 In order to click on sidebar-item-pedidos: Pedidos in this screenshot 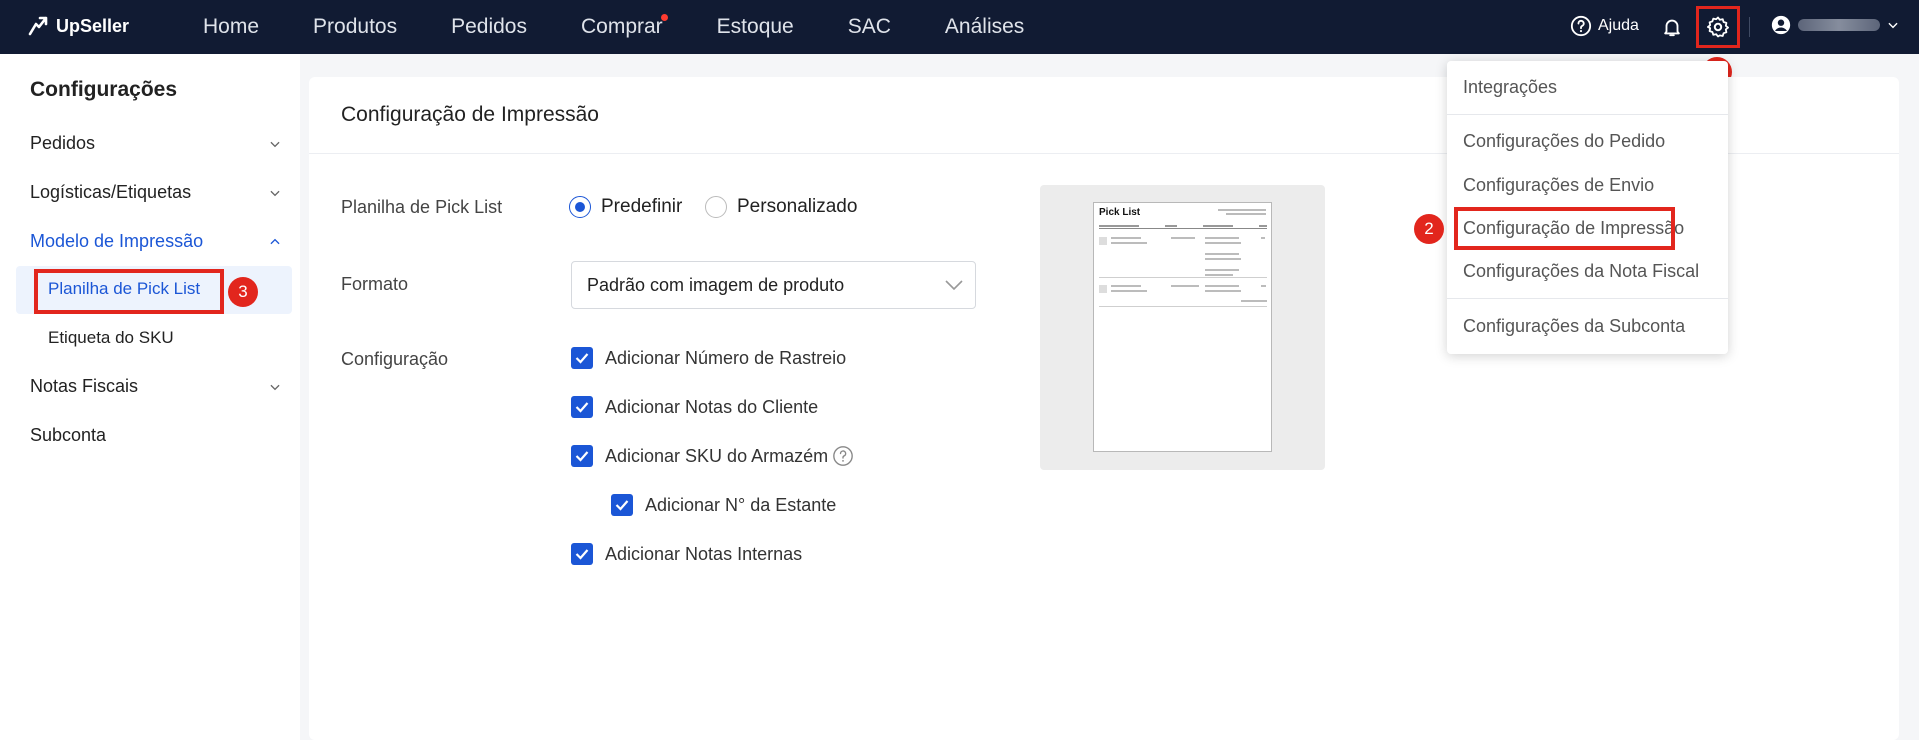, I will do `click(156, 143)`.